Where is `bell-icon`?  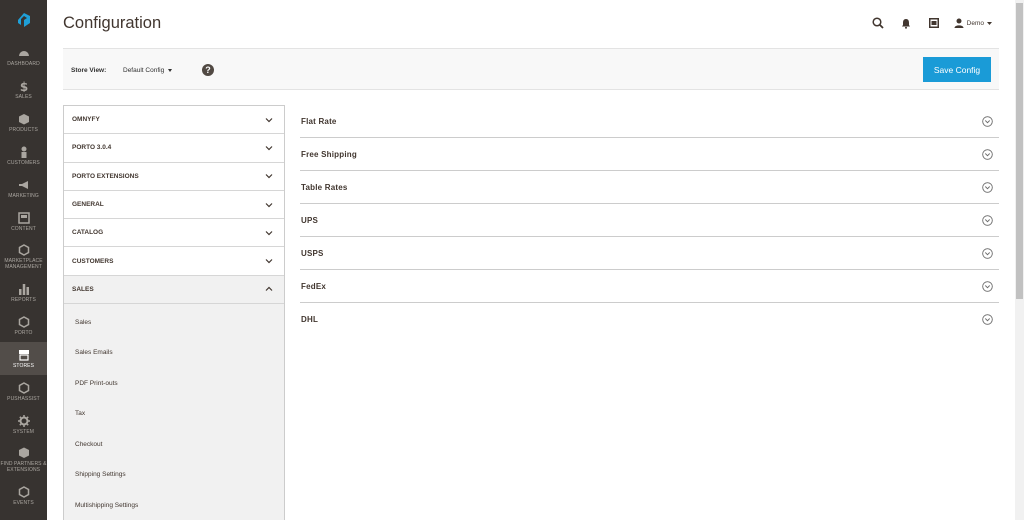
bell-icon is located at coordinates (905, 23).